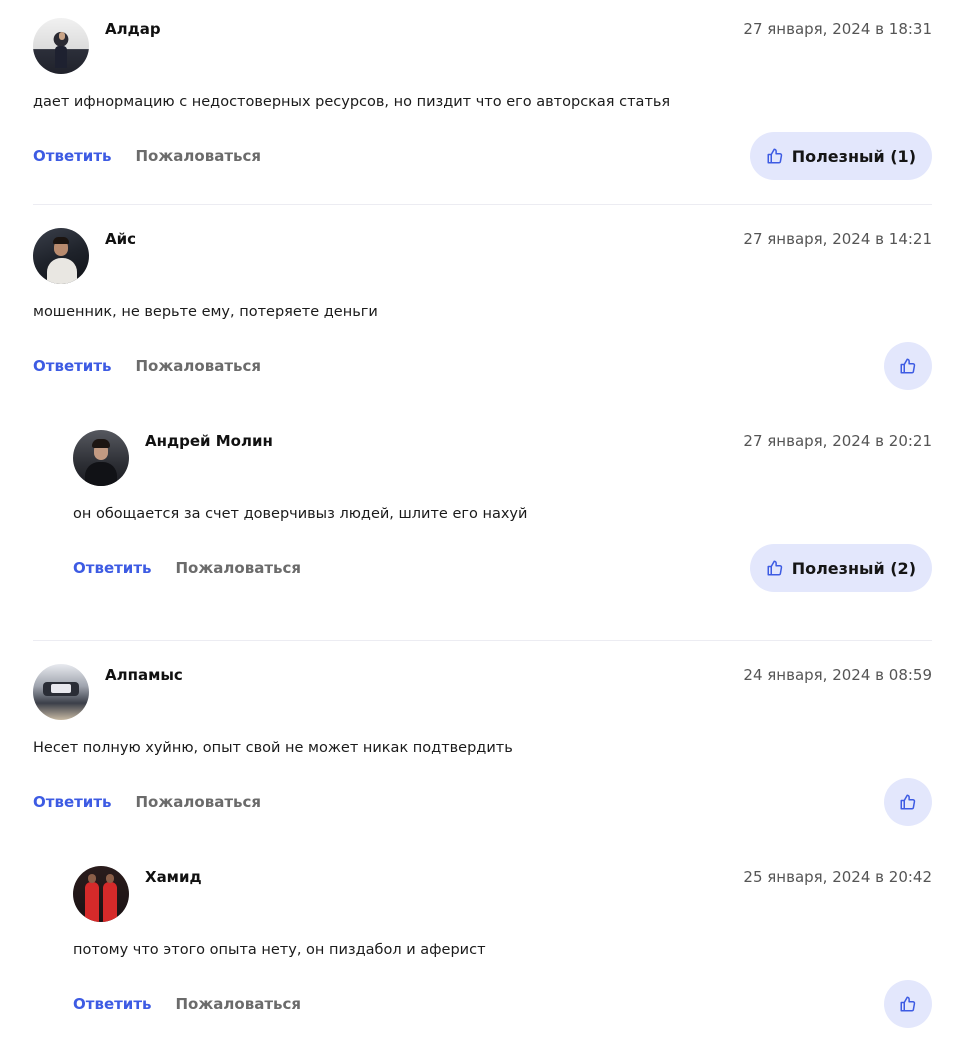  What do you see at coordinates (133, 29) in the screenshot?
I see `comment-author: Алдар` at bounding box center [133, 29].